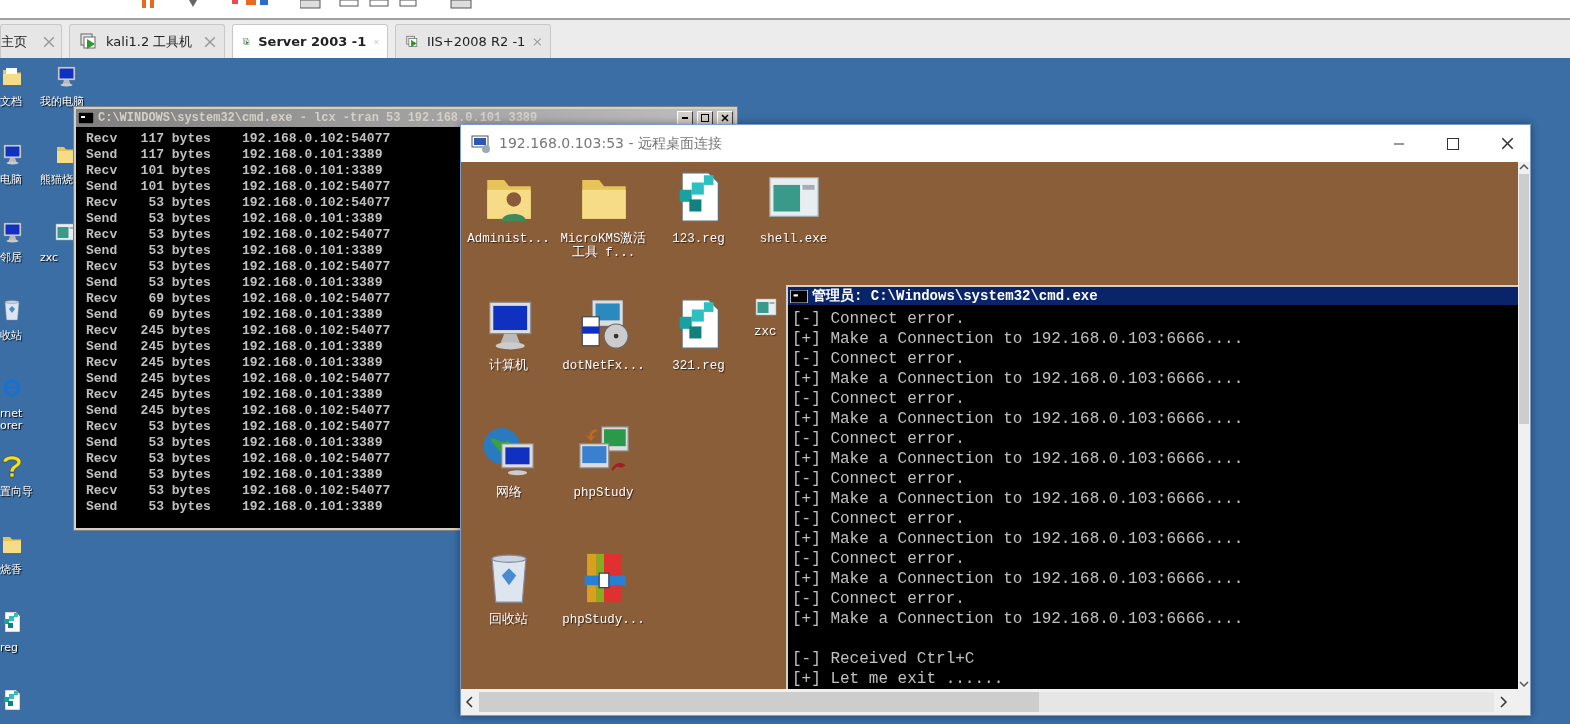 The width and height of the screenshot is (1570, 724). What do you see at coordinates (56, 180) in the screenshot?
I see `icon-label: 熊猫烧` at bounding box center [56, 180].